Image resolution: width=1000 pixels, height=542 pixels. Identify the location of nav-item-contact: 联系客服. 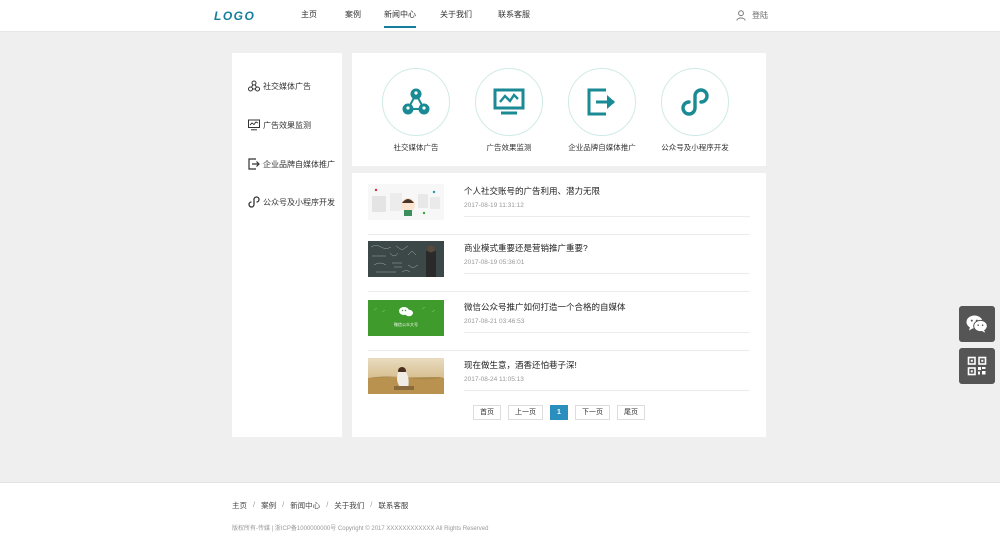
(514, 16).